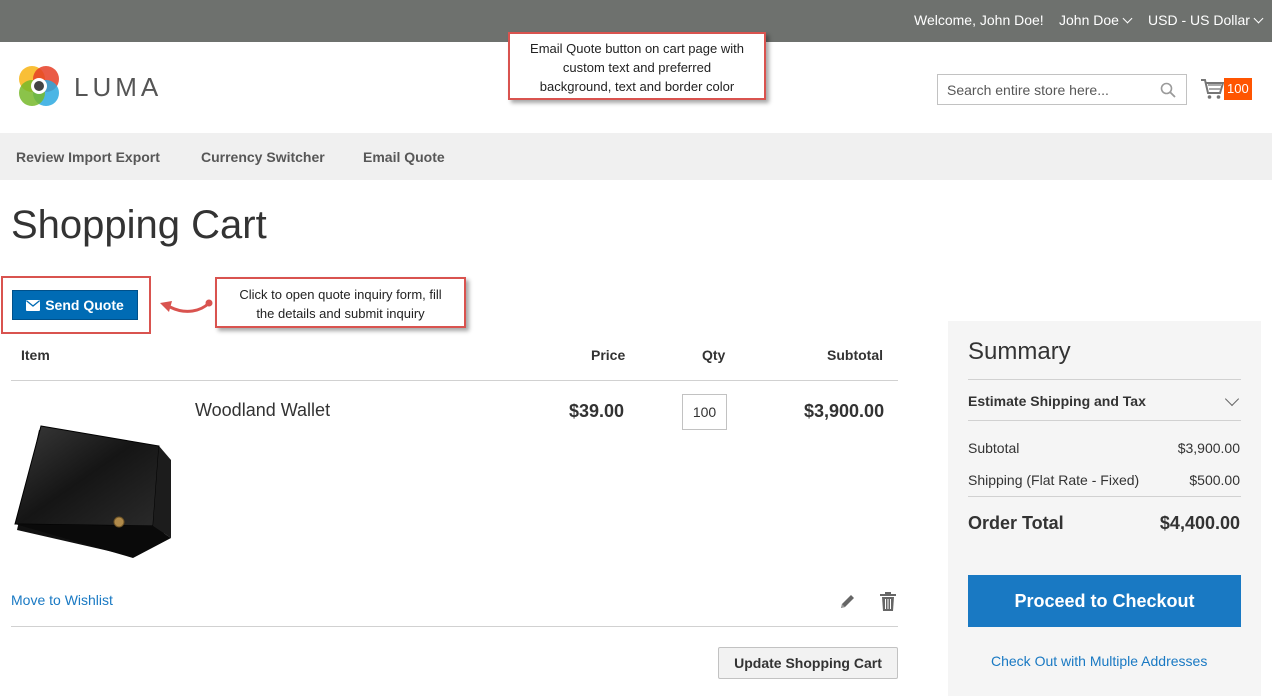 Image resolution: width=1272 pixels, height=696 pixels. I want to click on order-total-label: Order Total, so click(1016, 523).